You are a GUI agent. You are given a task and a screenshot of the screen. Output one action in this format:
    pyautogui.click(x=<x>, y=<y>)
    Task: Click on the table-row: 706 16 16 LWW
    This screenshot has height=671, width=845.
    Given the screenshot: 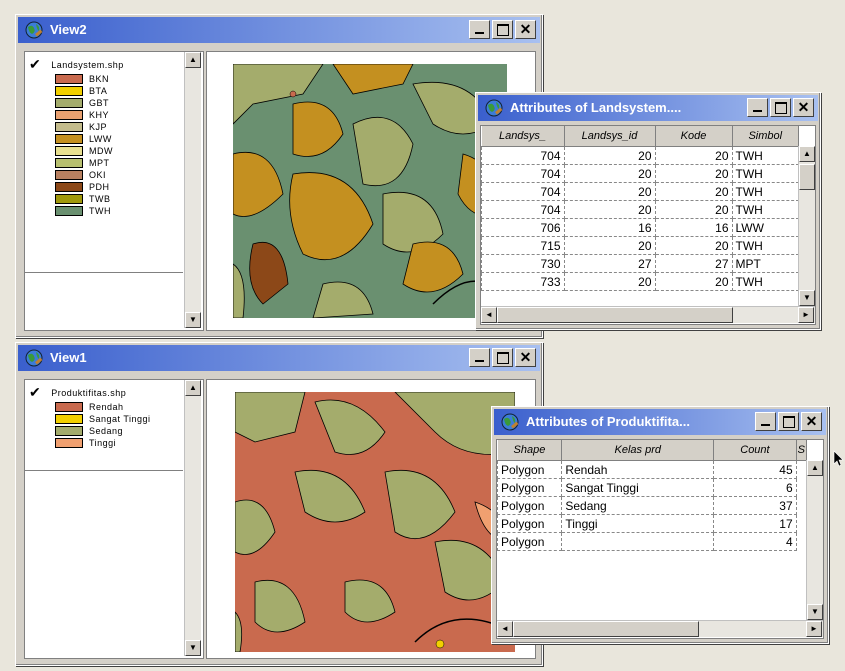 What is the action you would take?
    pyautogui.click(x=640, y=227)
    